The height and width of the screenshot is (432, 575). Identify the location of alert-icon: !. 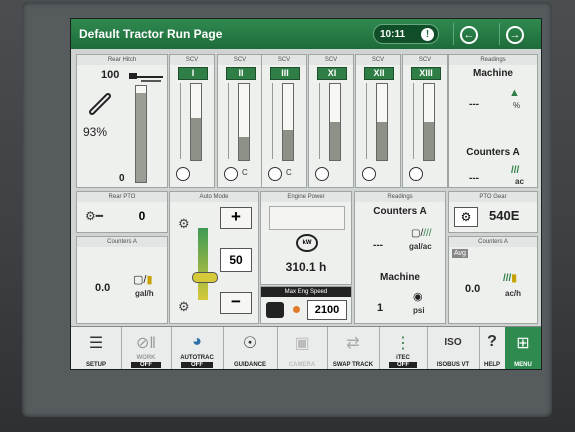
(427, 34).